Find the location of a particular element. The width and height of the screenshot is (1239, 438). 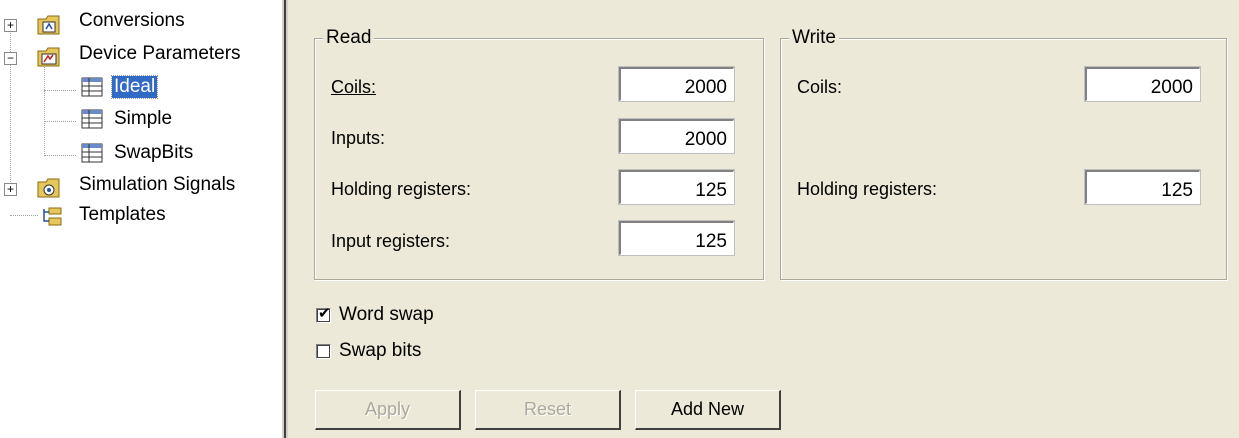

swap-bits-option: Swap bits is located at coordinates (368, 351).